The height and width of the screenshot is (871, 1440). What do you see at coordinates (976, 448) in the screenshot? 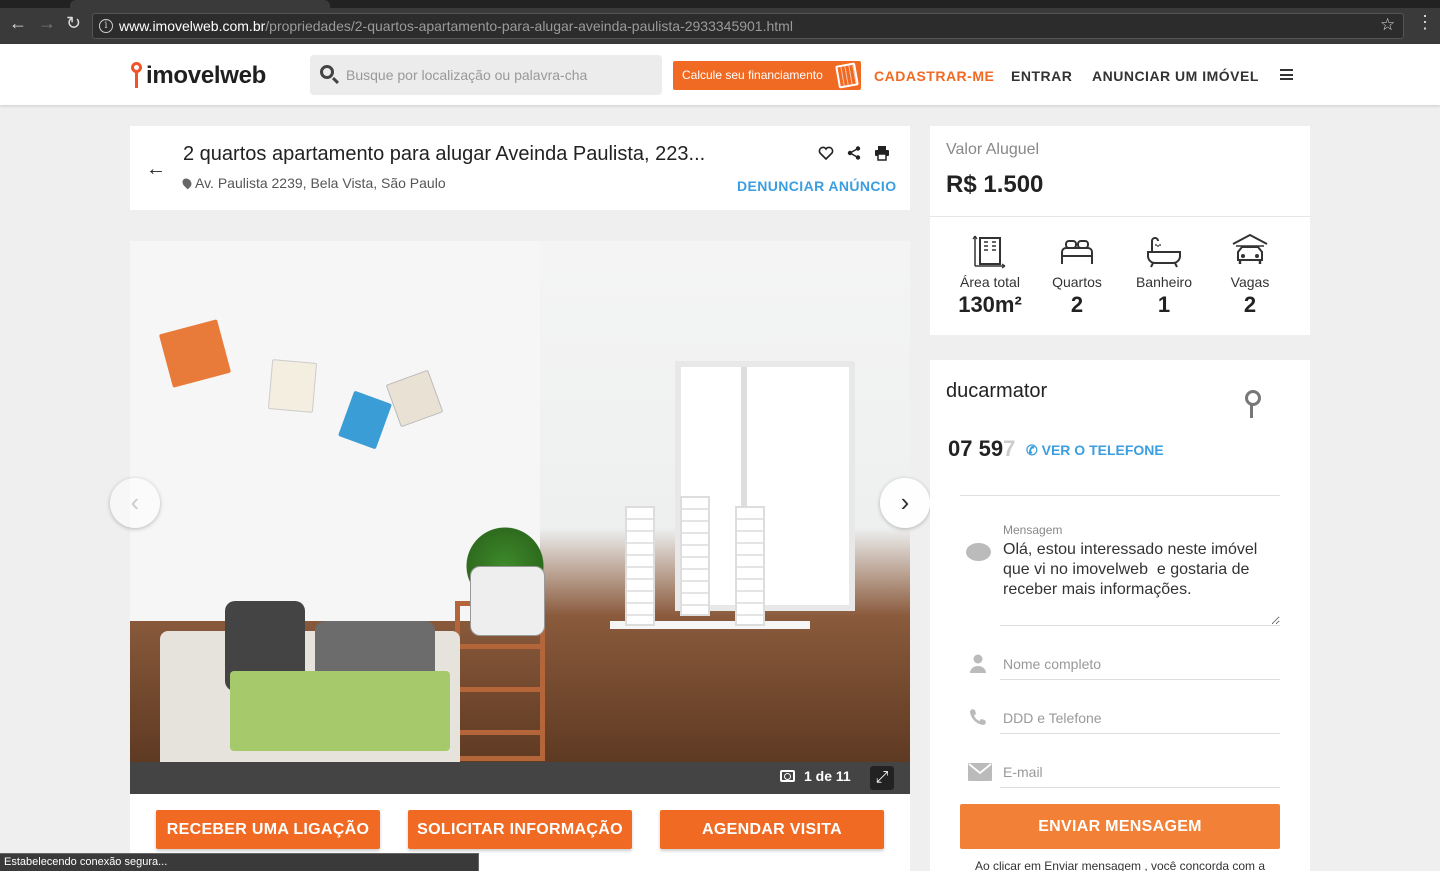
I see `phone-visible: 07 59` at bounding box center [976, 448].